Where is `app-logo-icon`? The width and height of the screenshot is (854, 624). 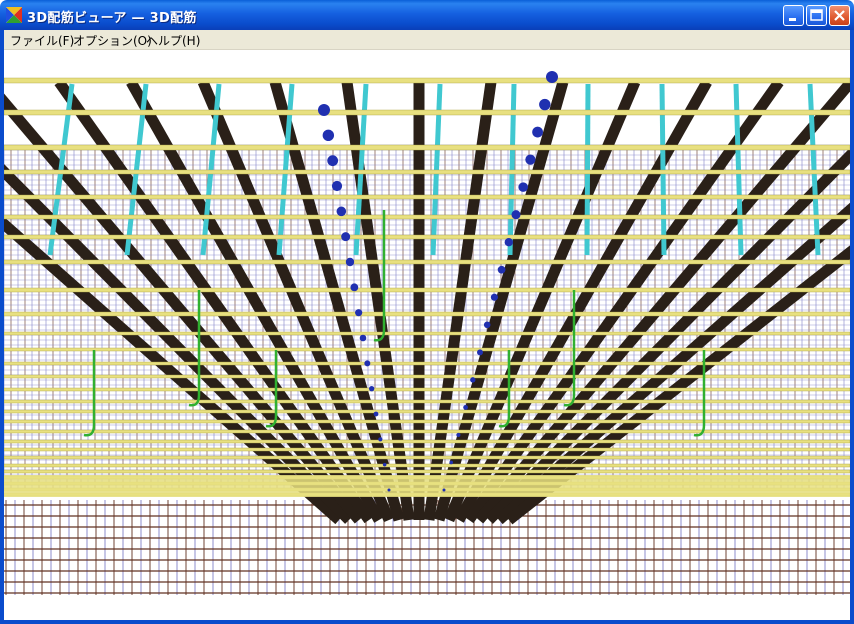 app-logo-icon is located at coordinates (14, 15).